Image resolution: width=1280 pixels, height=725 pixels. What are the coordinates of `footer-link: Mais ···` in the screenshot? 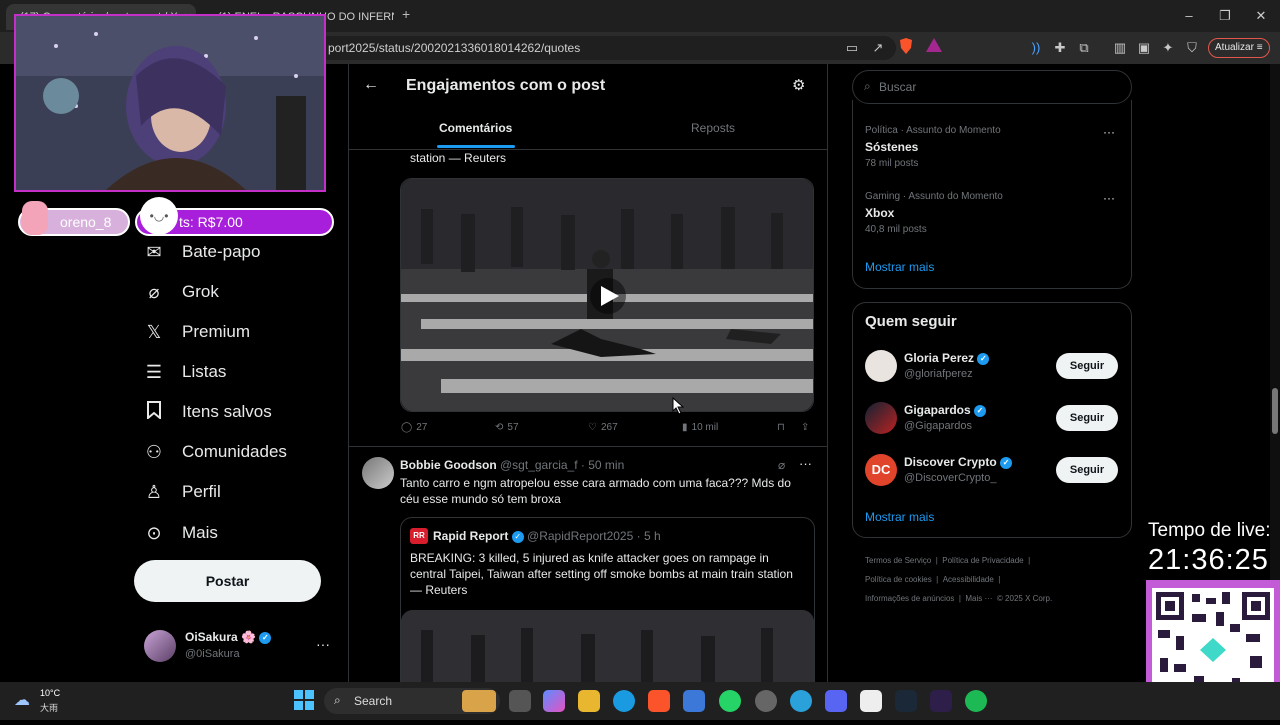 It's located at (978, 598).